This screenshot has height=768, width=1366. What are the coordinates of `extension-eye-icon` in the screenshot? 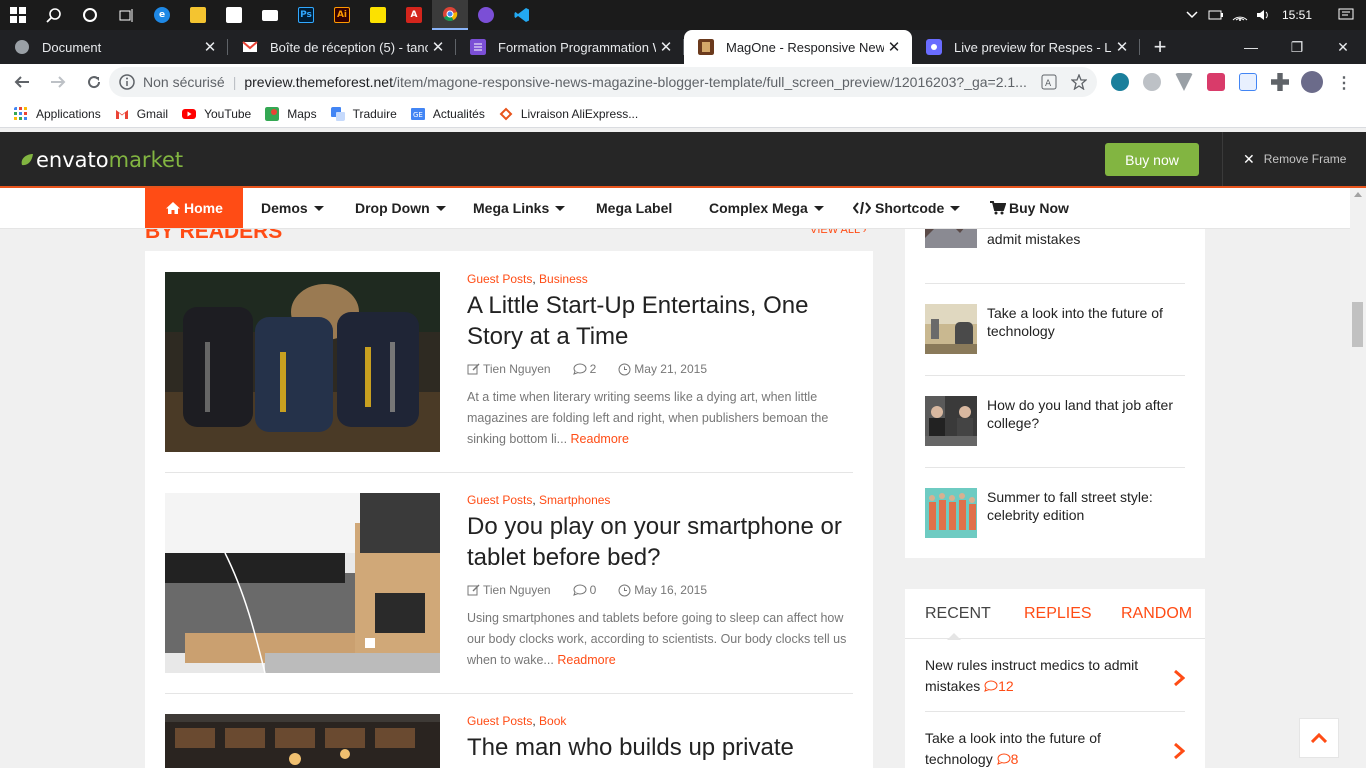 It's located at (1120, 82).